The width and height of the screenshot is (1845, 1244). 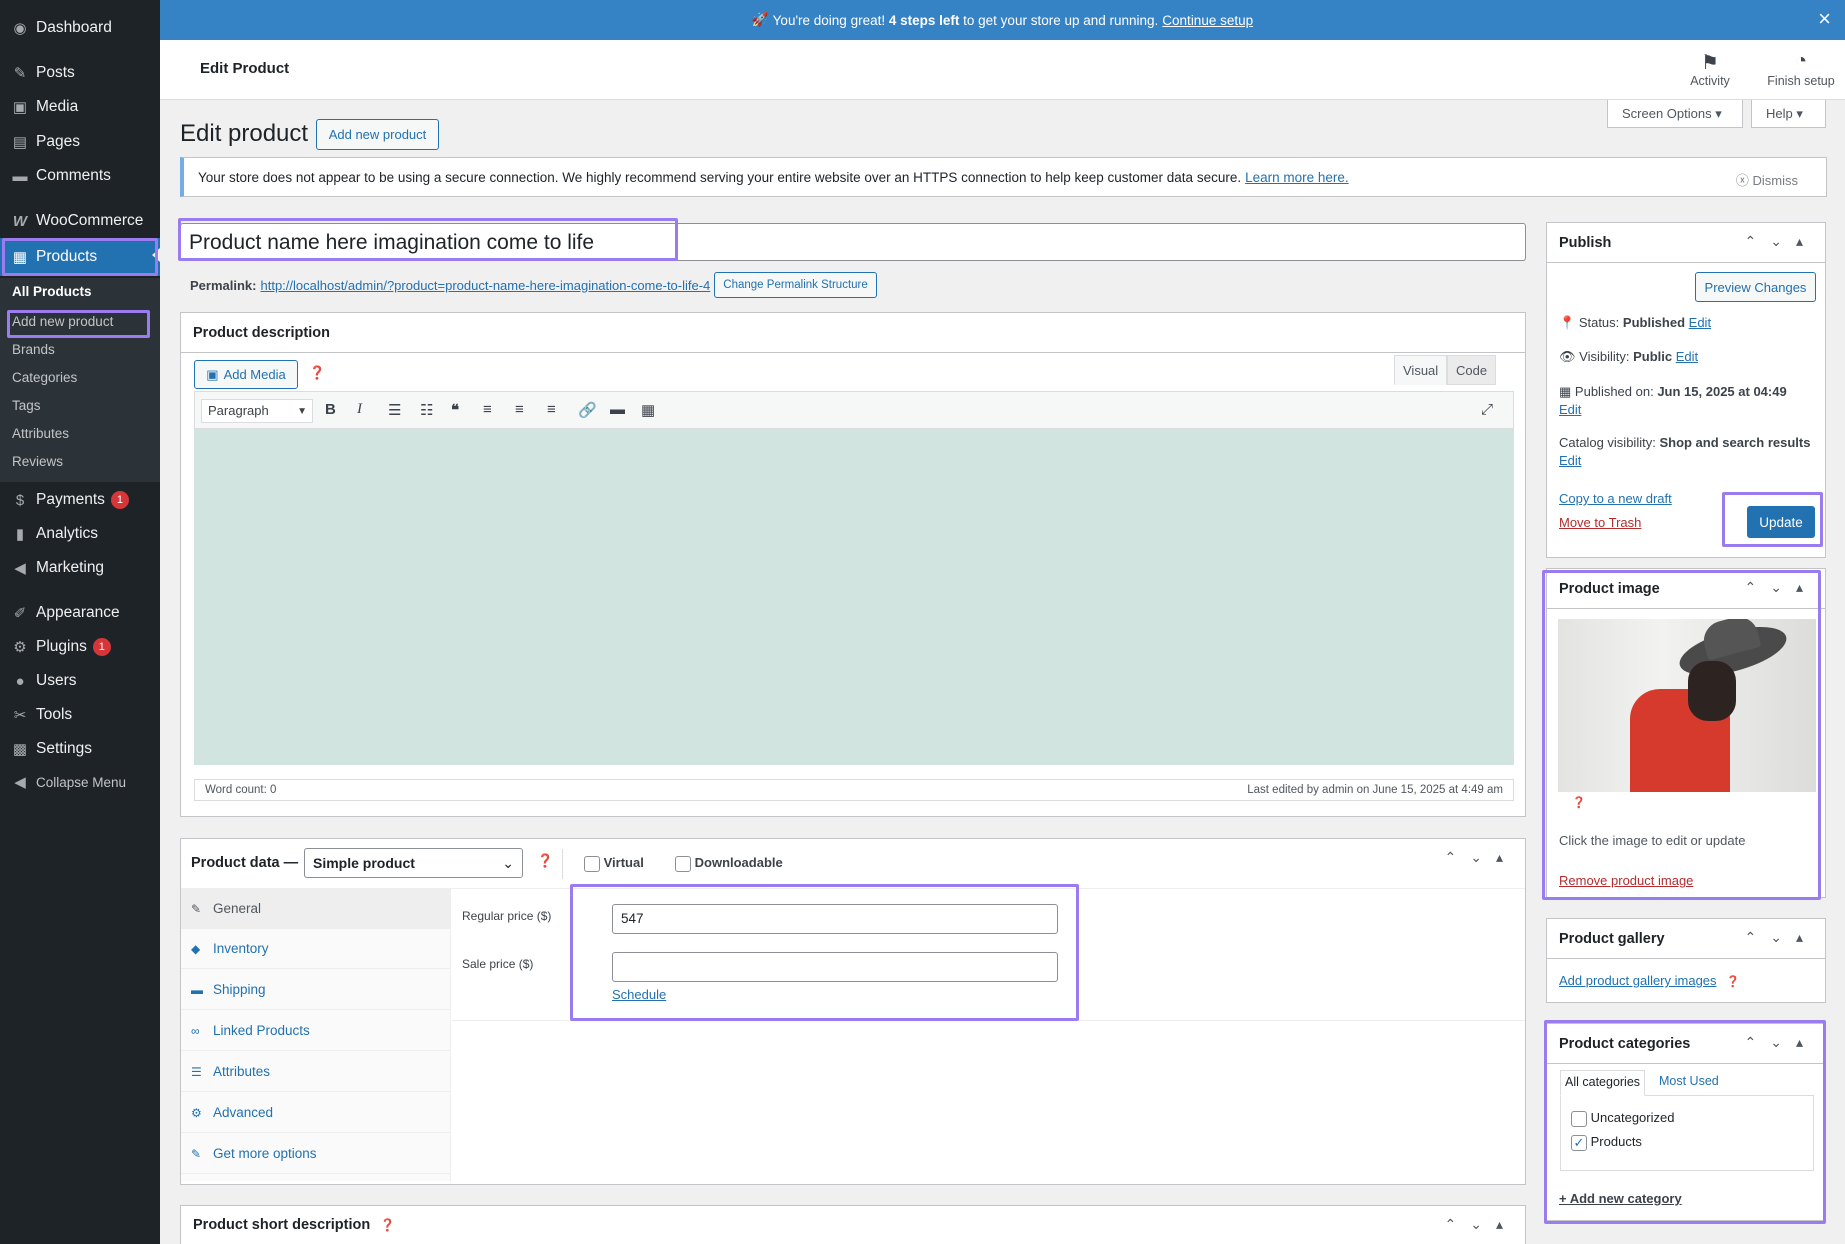 I want to click on tab-code: Code, so click(x=1472, y=370).